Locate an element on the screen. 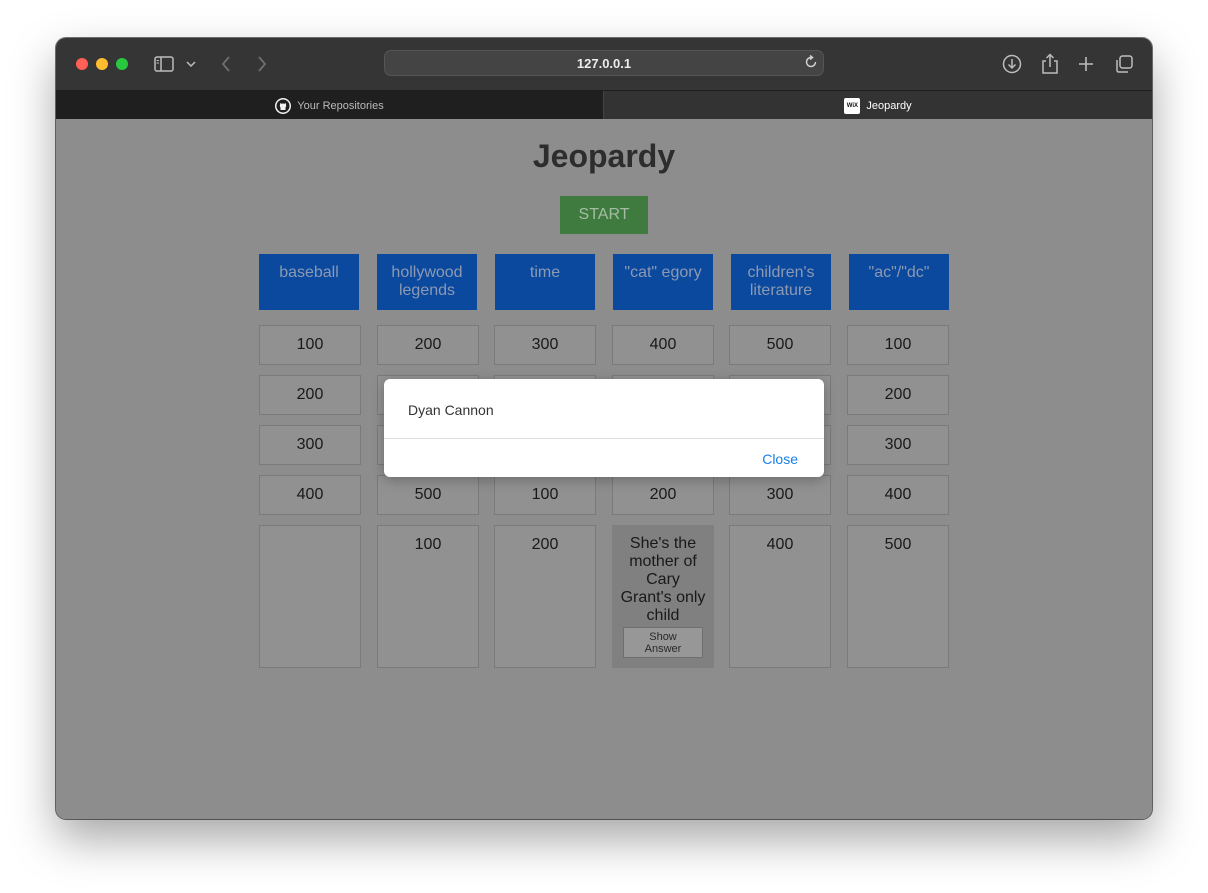 The height and width of the screenshot is (893, 1208). forward-icon is located at coordinates (262, 64).